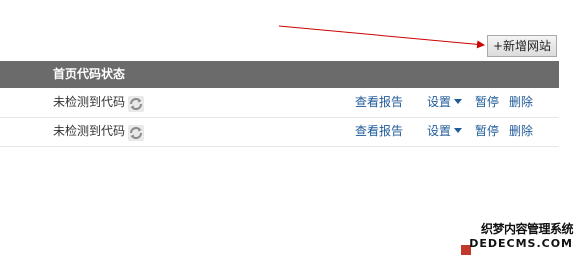 This screenshot has height=257, width=579. Describe the element at coordinates (521, 243) in the screenshot. I see `watermark-line-2: DEDECMS.COM` at that location.